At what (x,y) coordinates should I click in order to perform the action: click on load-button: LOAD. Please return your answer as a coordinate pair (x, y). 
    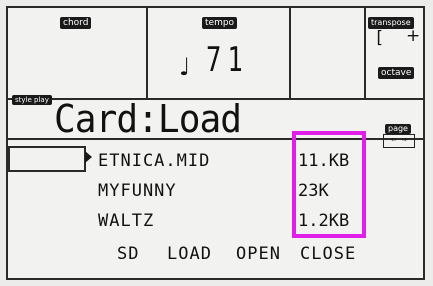
    Looking at the image, I should click on (189, 254).